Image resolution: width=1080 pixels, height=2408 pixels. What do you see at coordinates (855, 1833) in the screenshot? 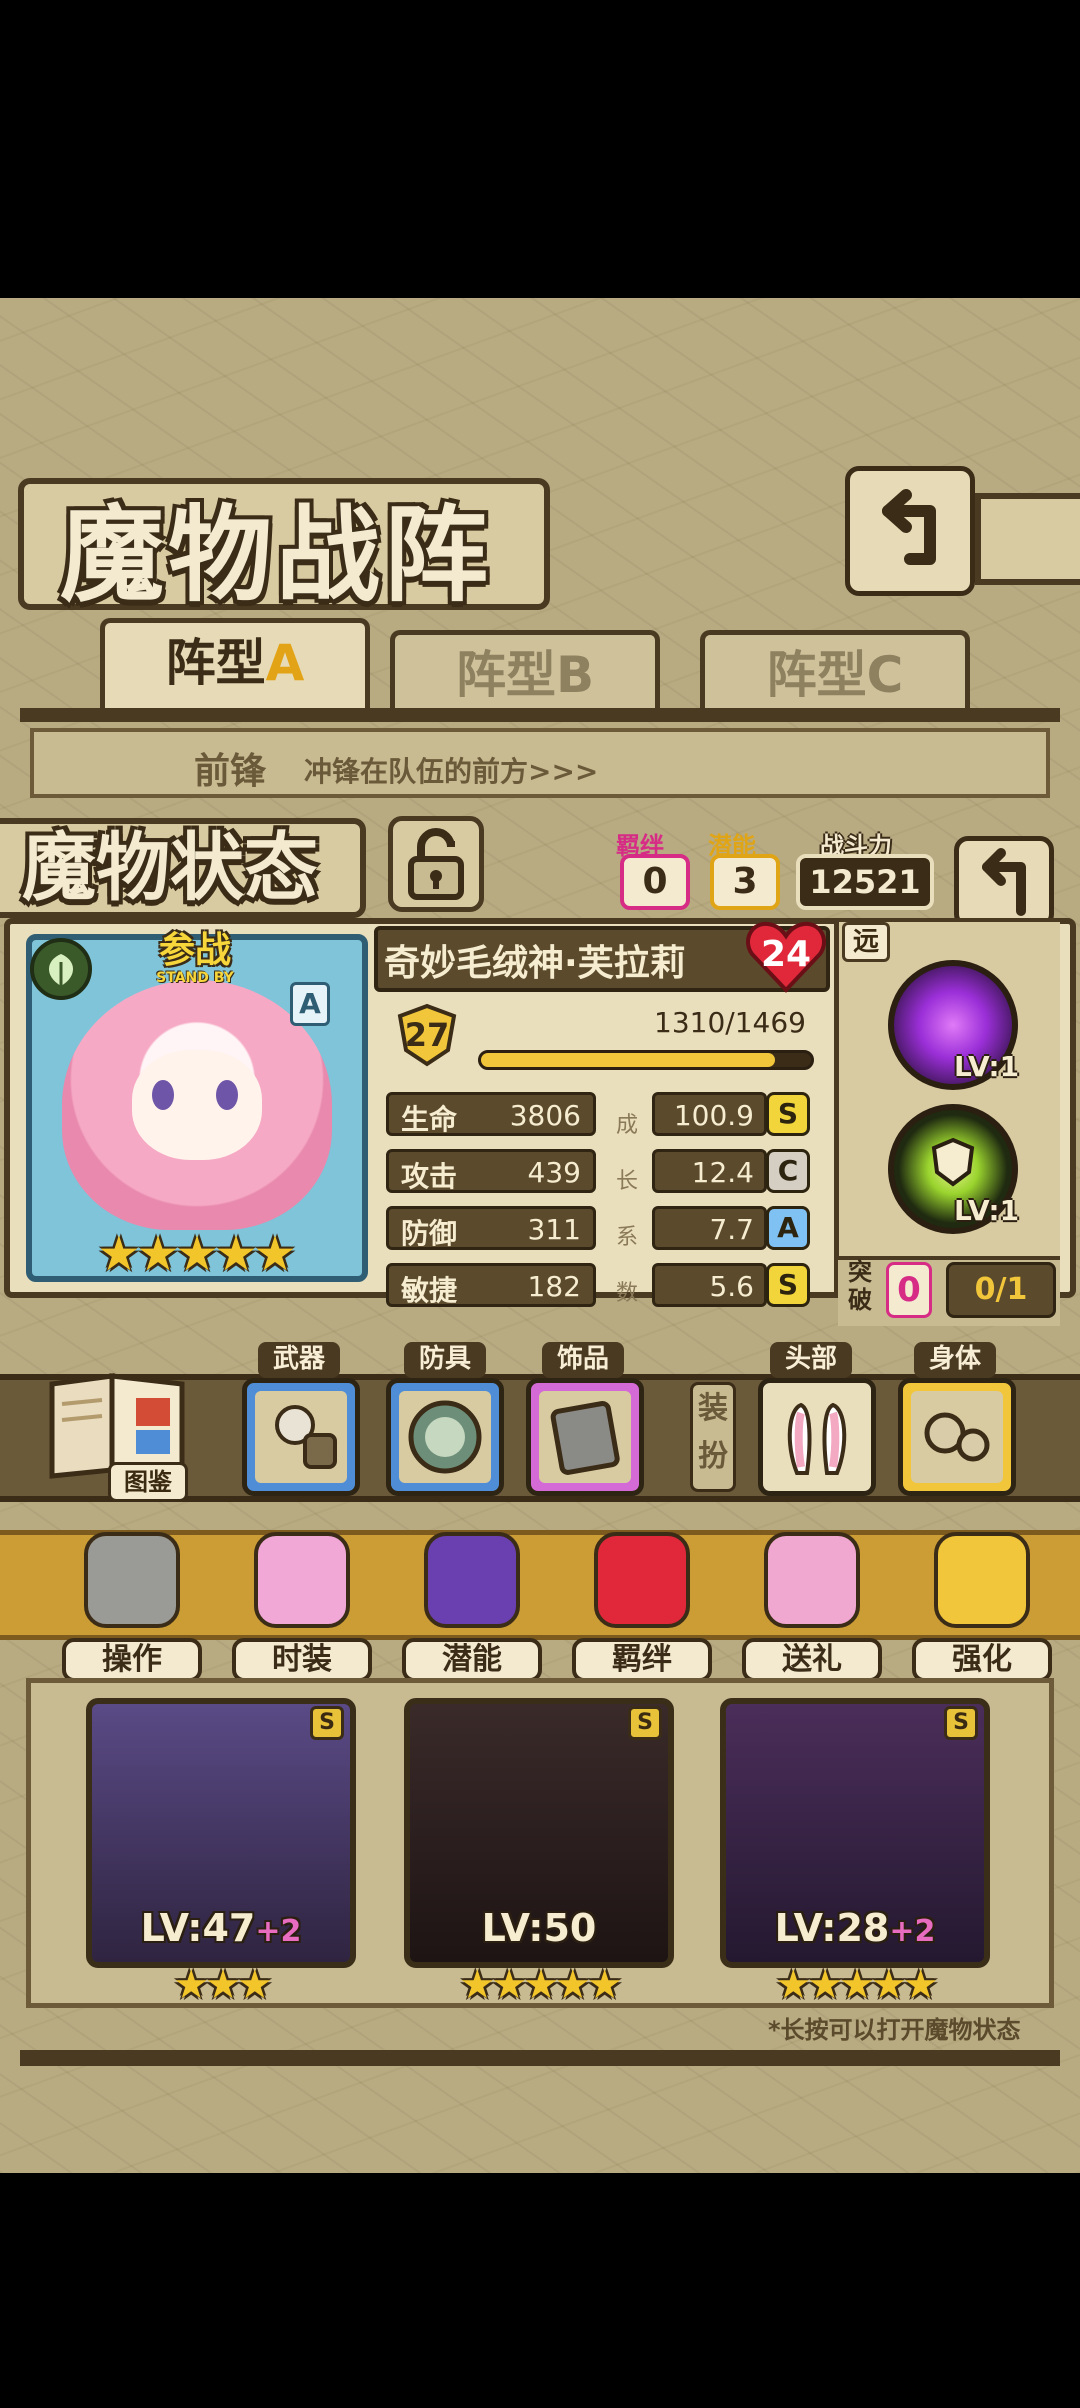
I see `team-card-2: S LV:28+2` at bounding box center [855, 1833].